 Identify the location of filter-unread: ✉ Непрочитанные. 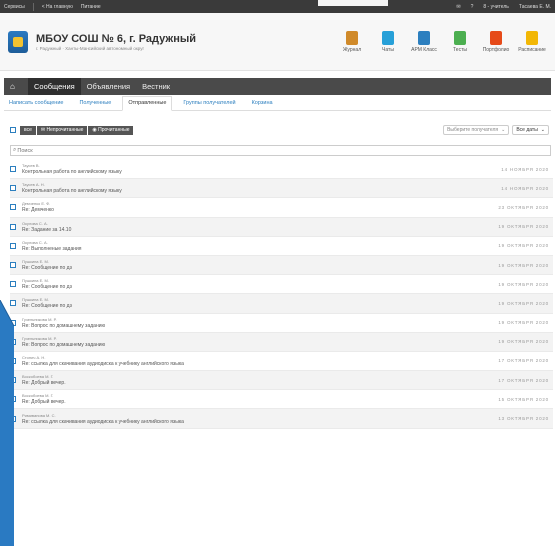
(62, 130).